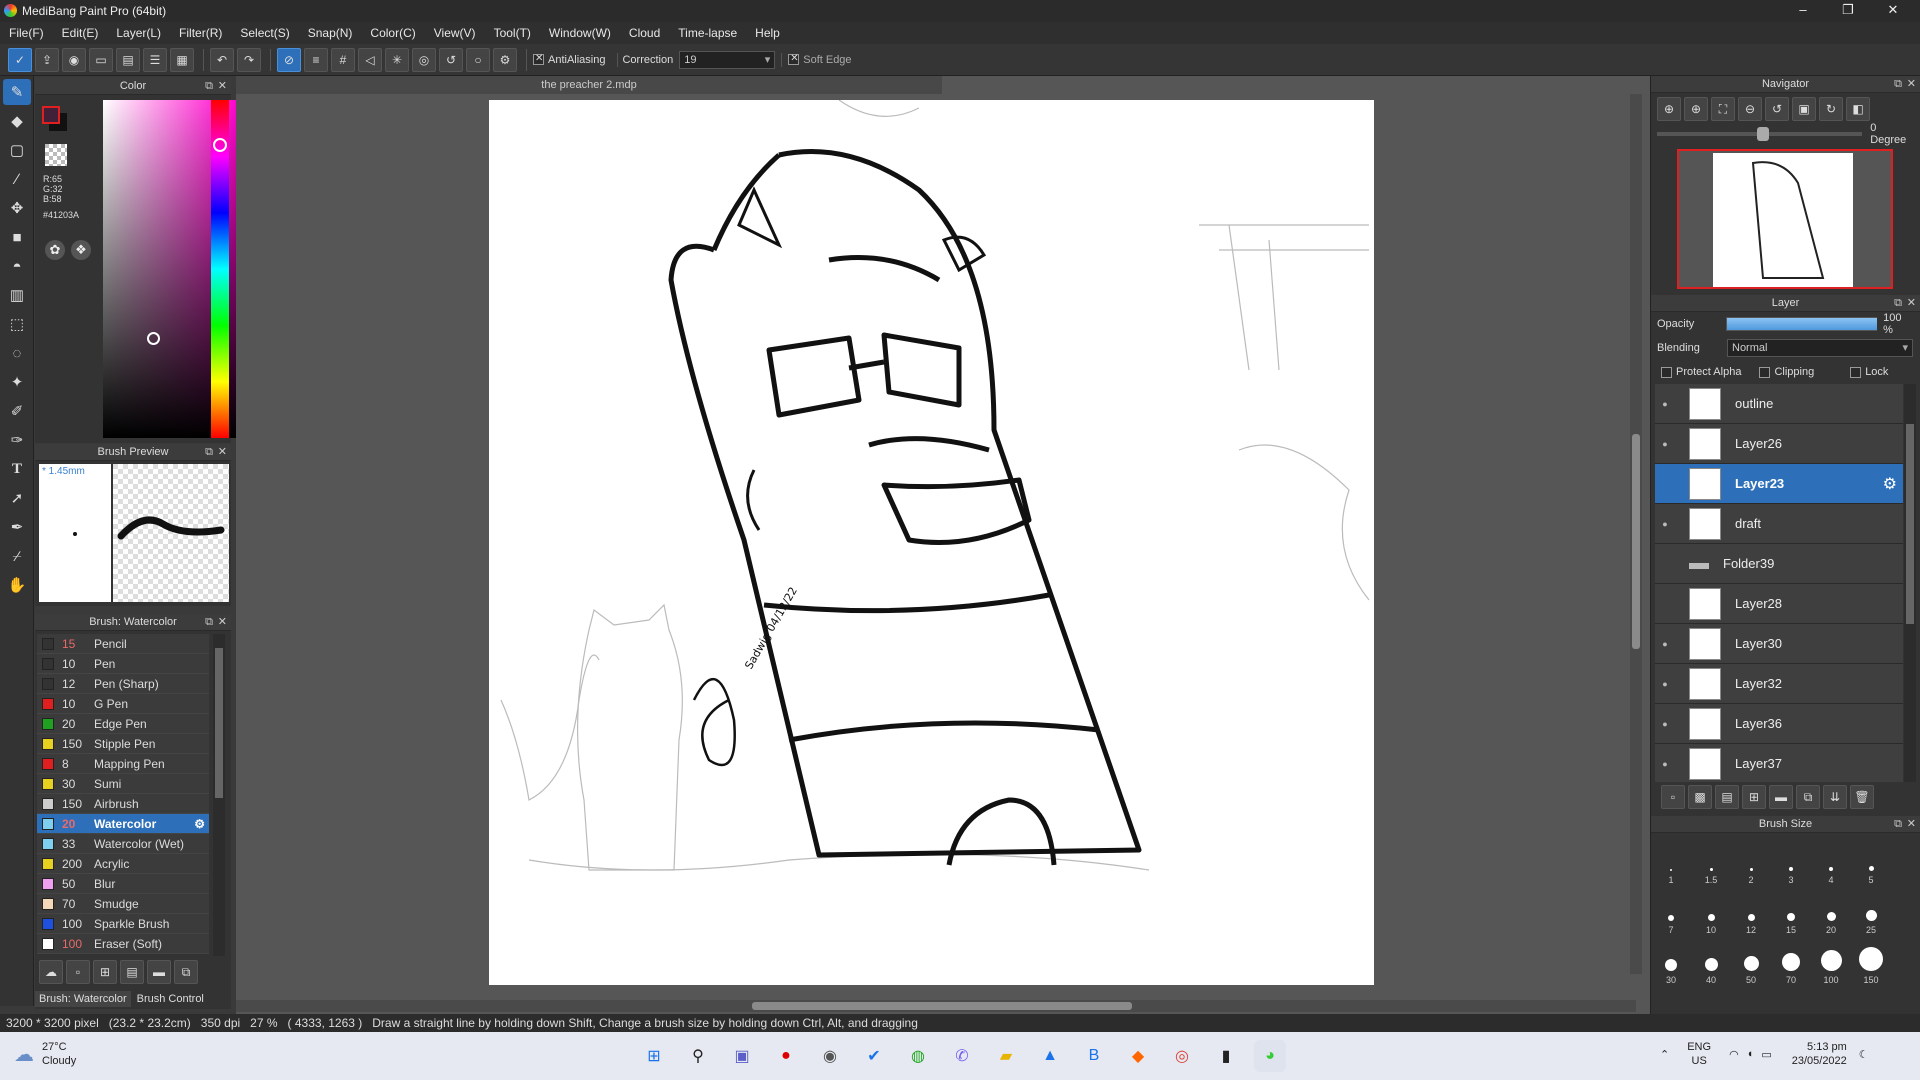 Image resolution: width=1920 pixels, height=1080 pixels. Describe the element at coordinates (1781, 797) in the screenshot. I see `new-folder-icon: ▬` at that location.